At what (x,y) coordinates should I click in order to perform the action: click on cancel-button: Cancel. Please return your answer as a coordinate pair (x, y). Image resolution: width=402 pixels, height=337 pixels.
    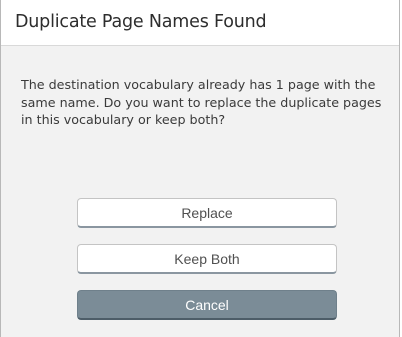
    Looking at the image, I should click on (207, 305).